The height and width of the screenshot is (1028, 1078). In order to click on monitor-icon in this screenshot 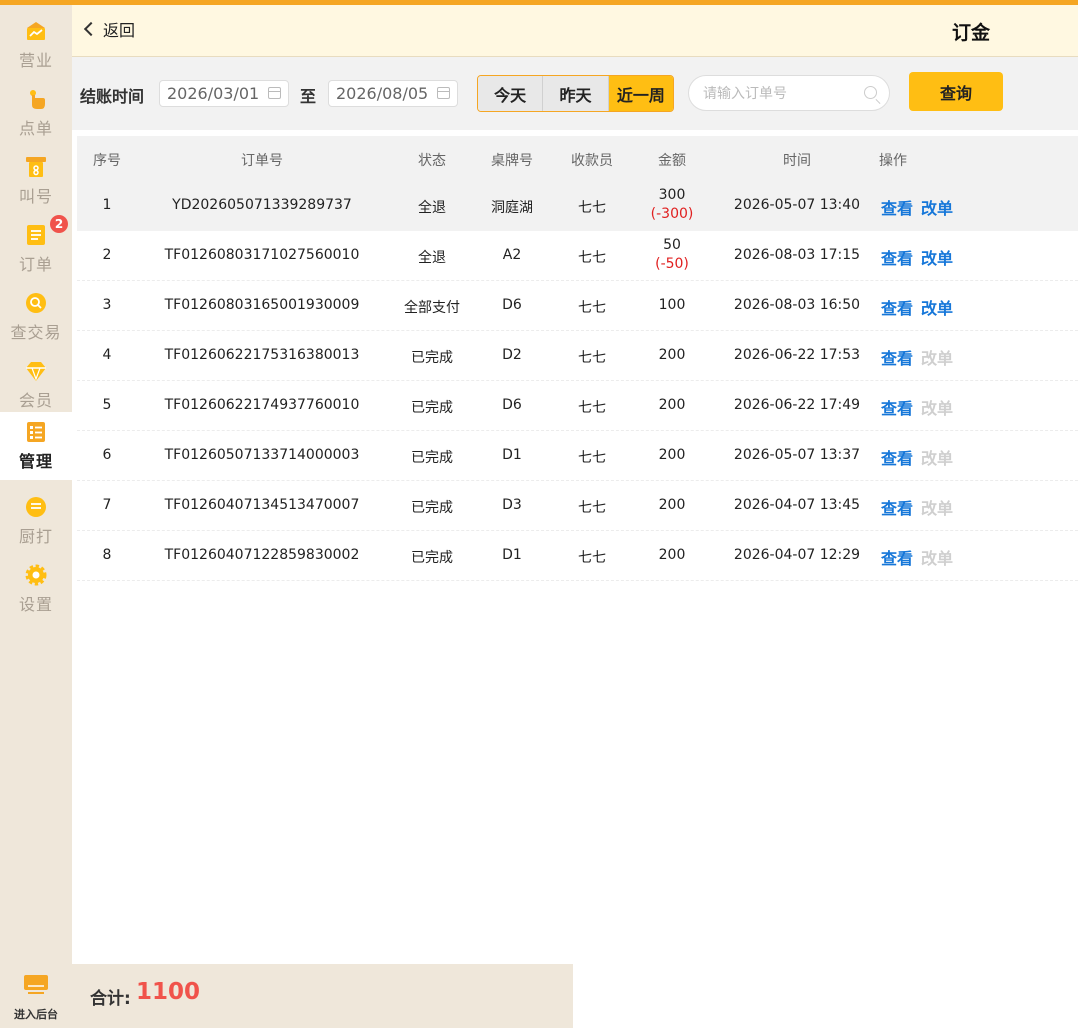, I will do `click(36, 987)`.